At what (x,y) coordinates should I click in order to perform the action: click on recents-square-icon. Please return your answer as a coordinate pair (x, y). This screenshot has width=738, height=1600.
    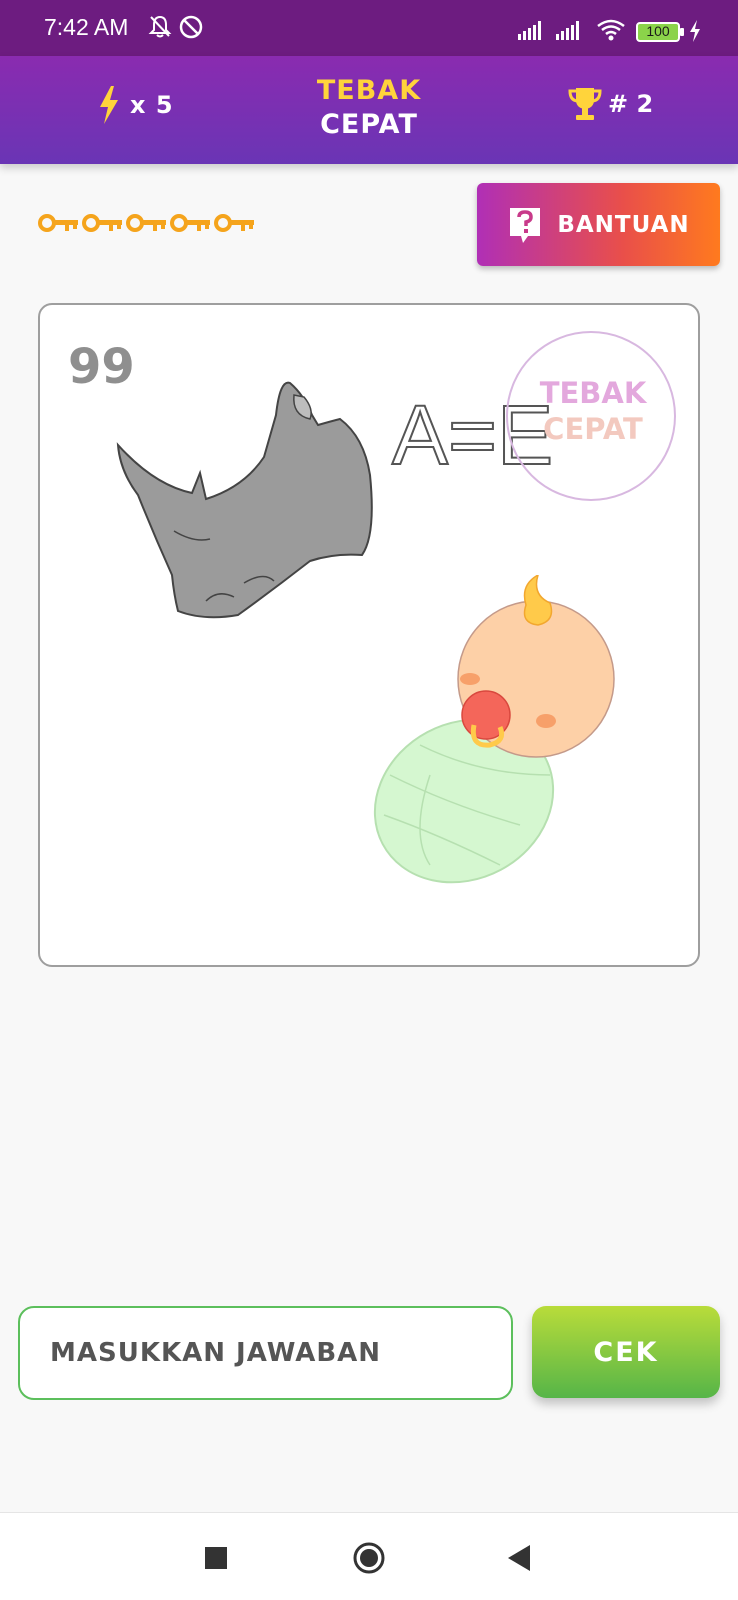
    Looking at the image, I should click on (216, 1558).